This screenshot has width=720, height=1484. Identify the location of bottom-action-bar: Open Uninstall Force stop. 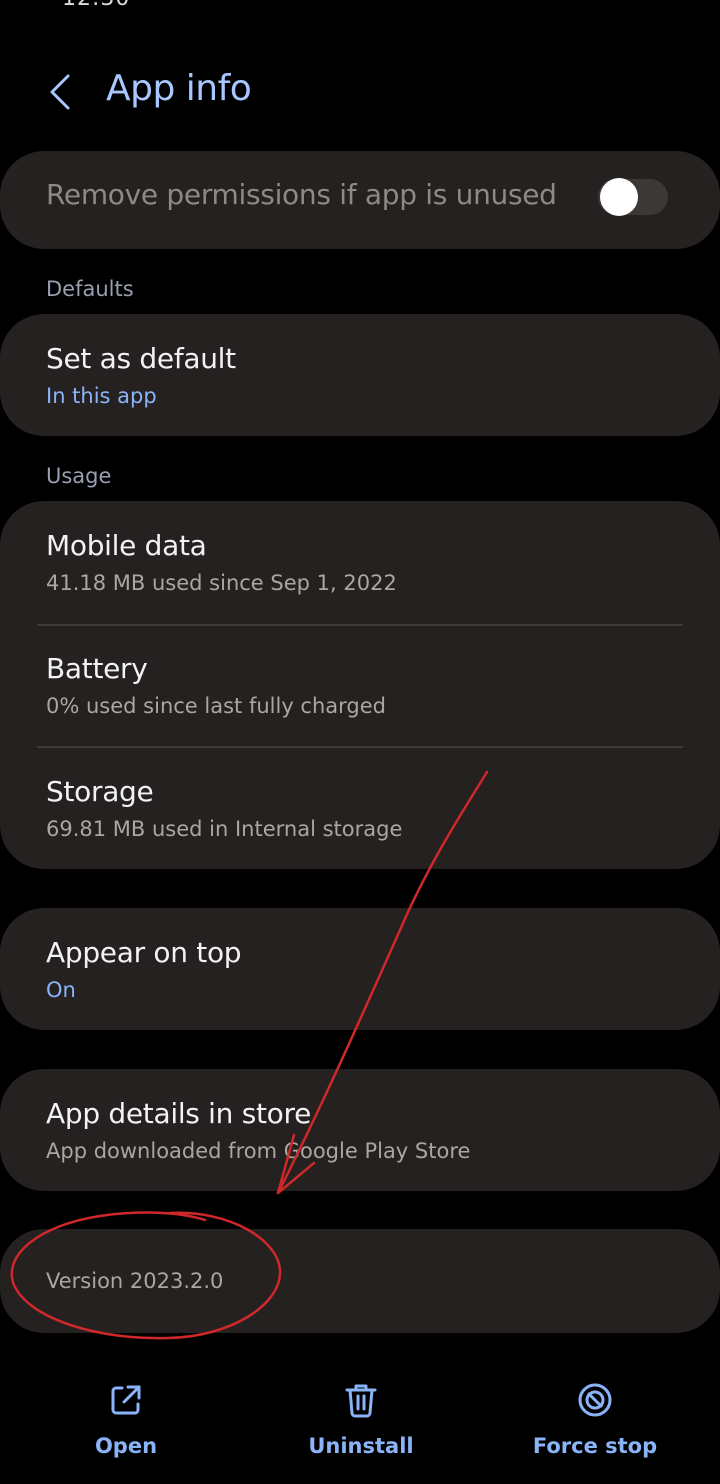
(360, 1425).